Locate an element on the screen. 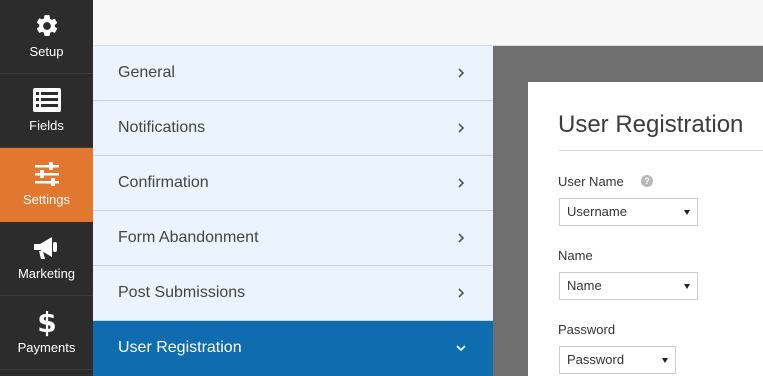  name-select: Name is located at coordinates (628, 286).